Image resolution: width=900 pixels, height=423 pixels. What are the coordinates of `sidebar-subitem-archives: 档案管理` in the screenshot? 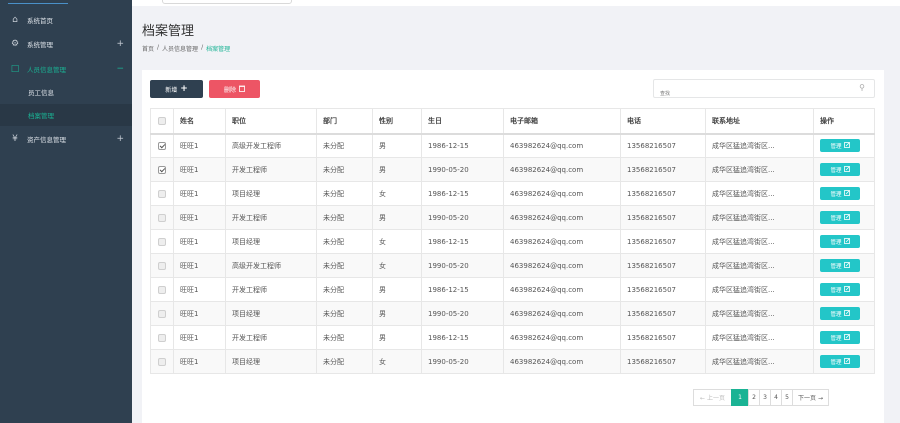 It's located at (66, 115).